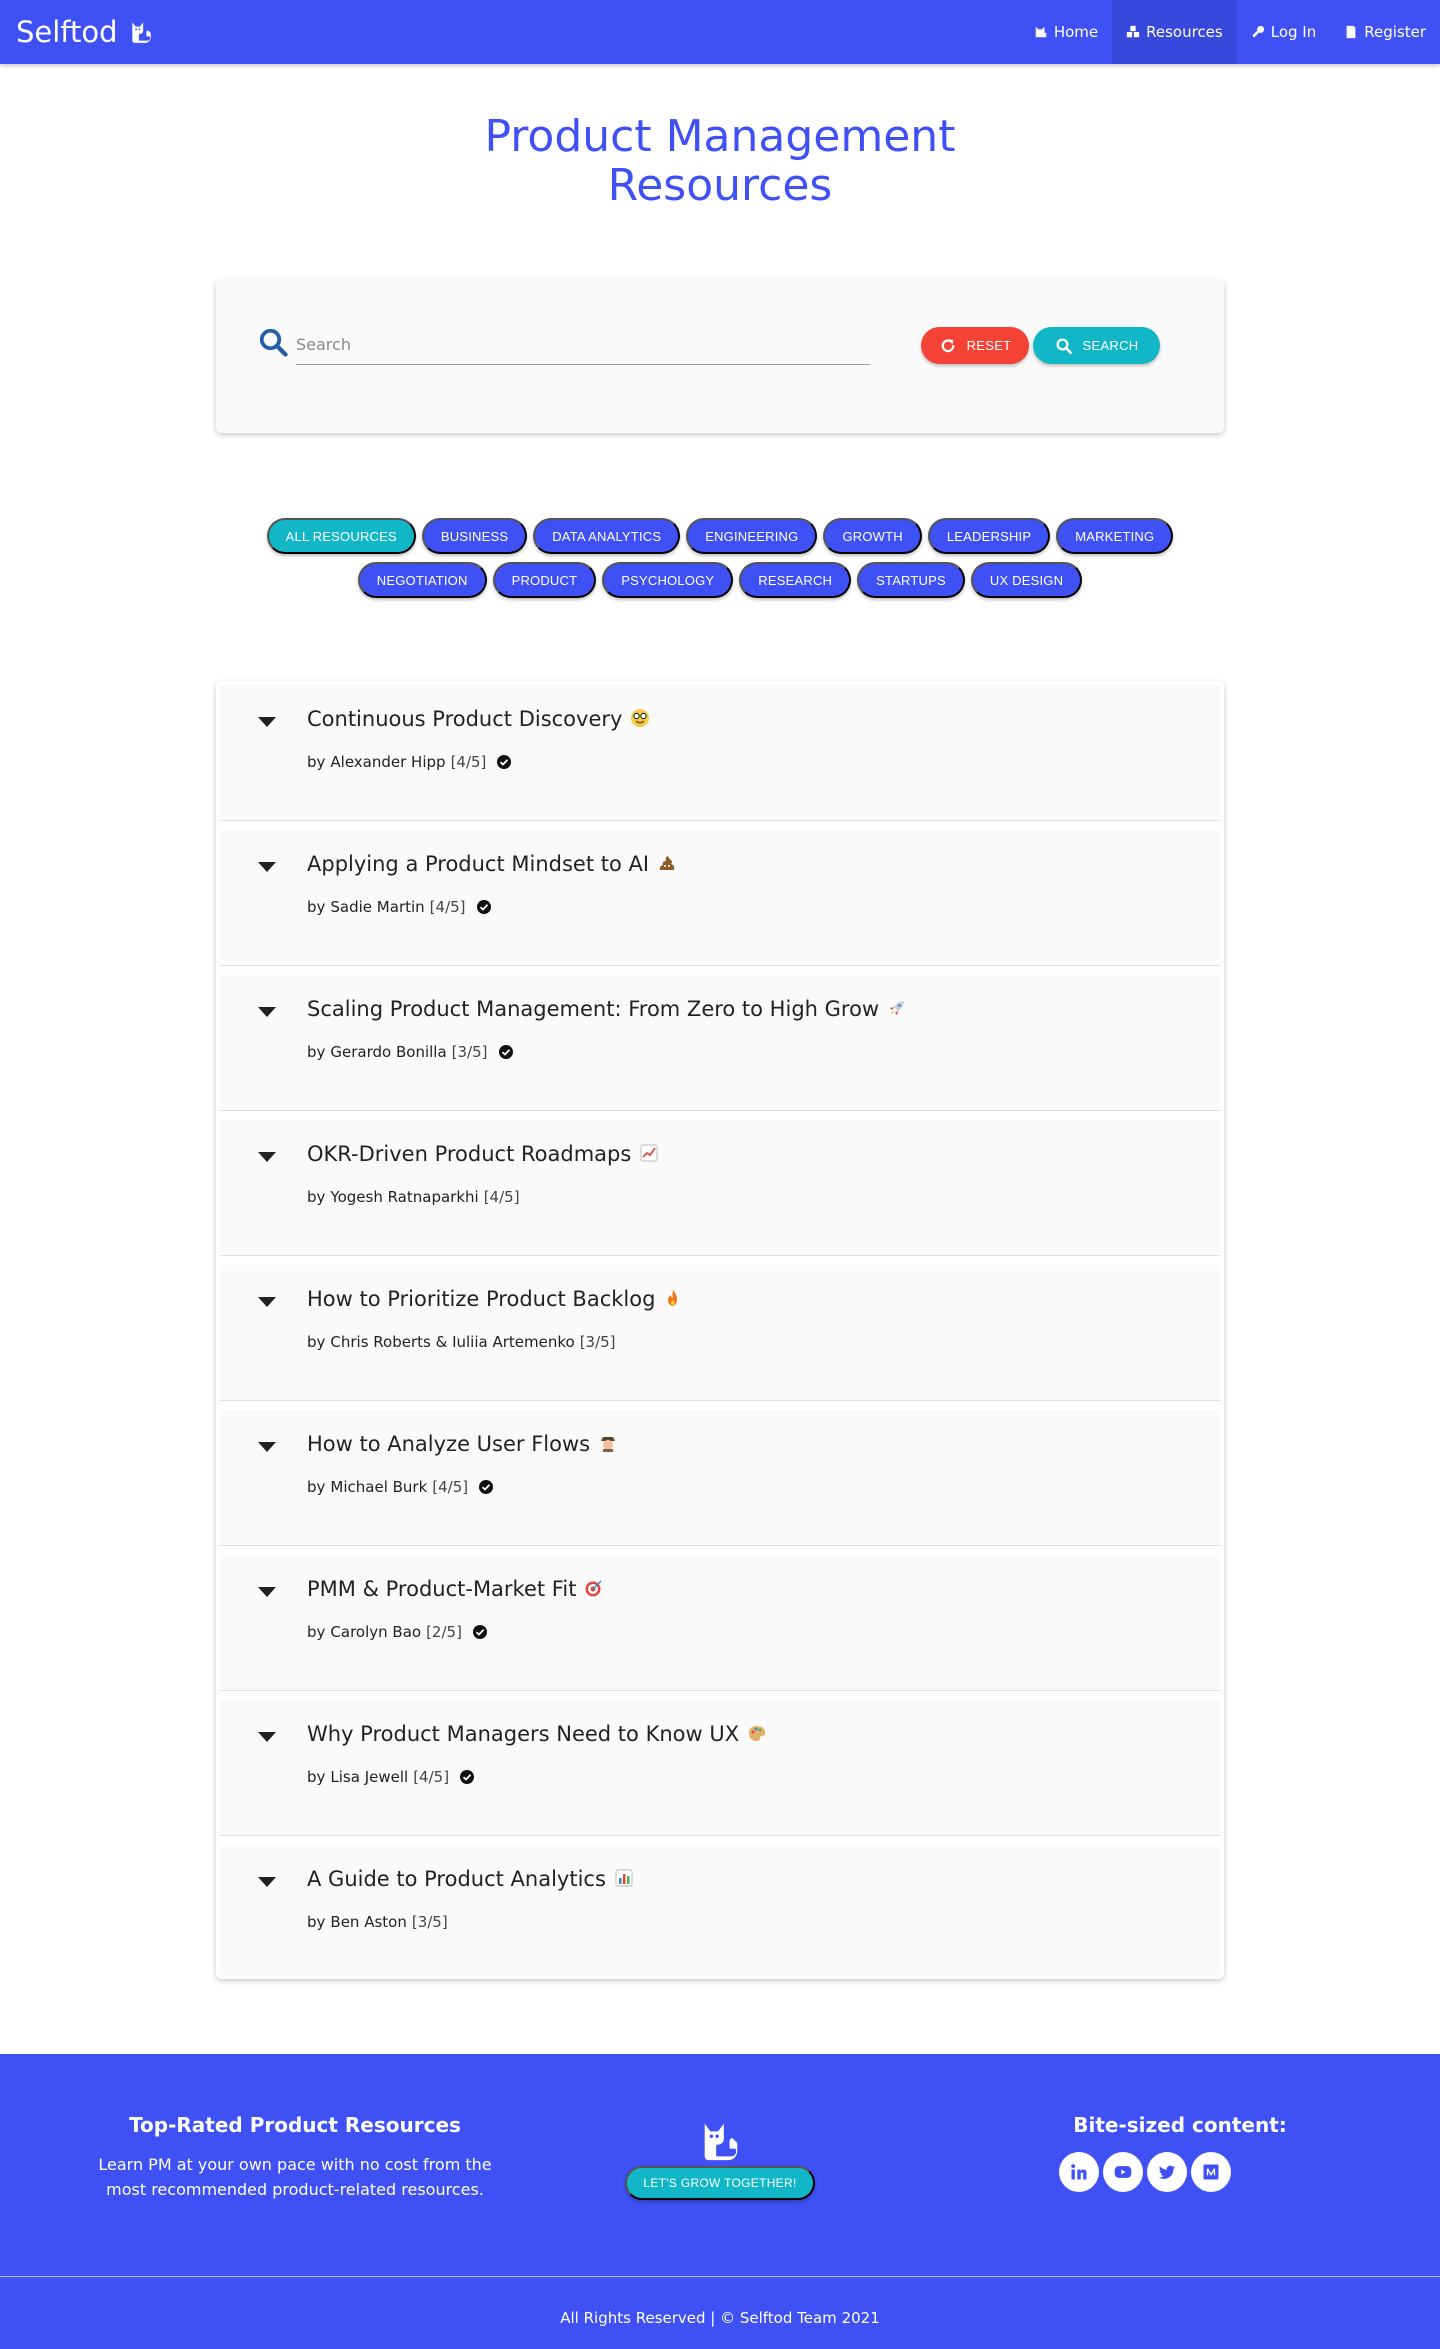  Describe the element at coordinates (607, 536) in the screenshot. I see `category-chip-data-analytics: DATA ANALYTICS` at that location.